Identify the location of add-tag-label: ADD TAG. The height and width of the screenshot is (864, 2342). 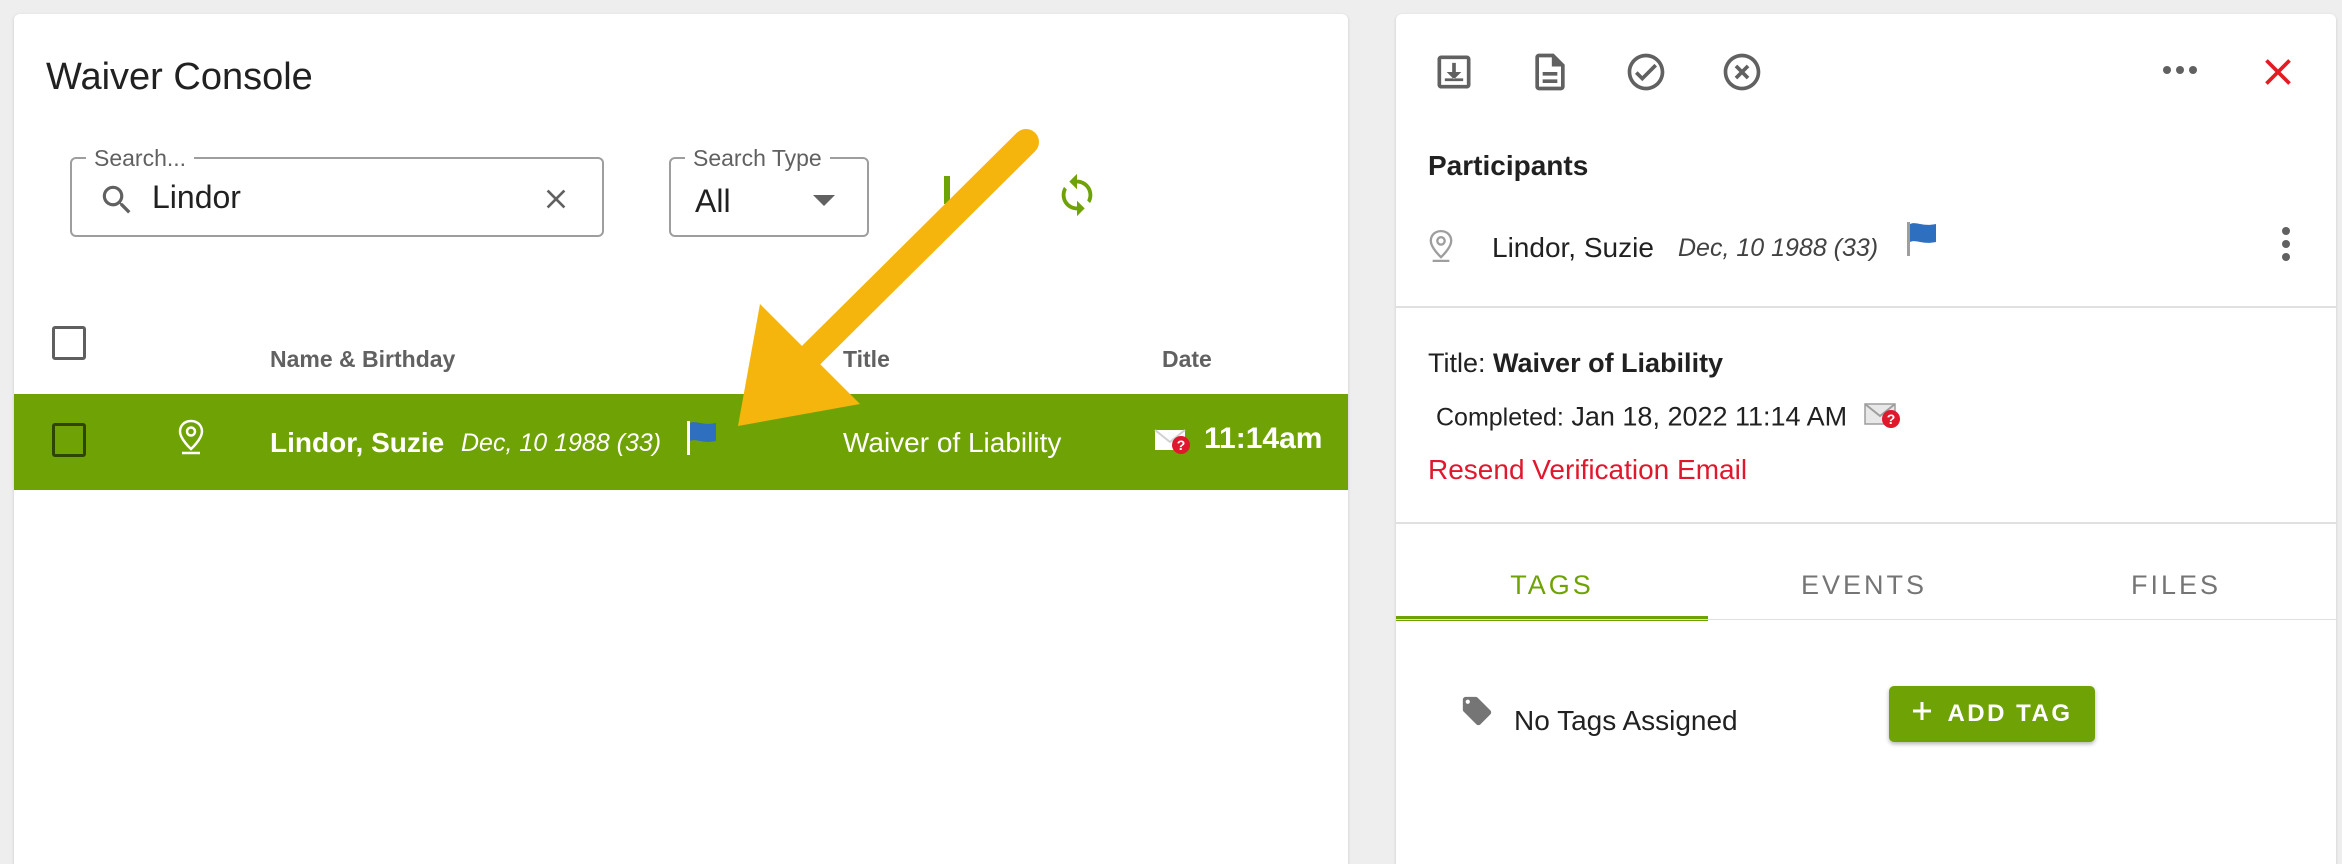
(2010, 713).